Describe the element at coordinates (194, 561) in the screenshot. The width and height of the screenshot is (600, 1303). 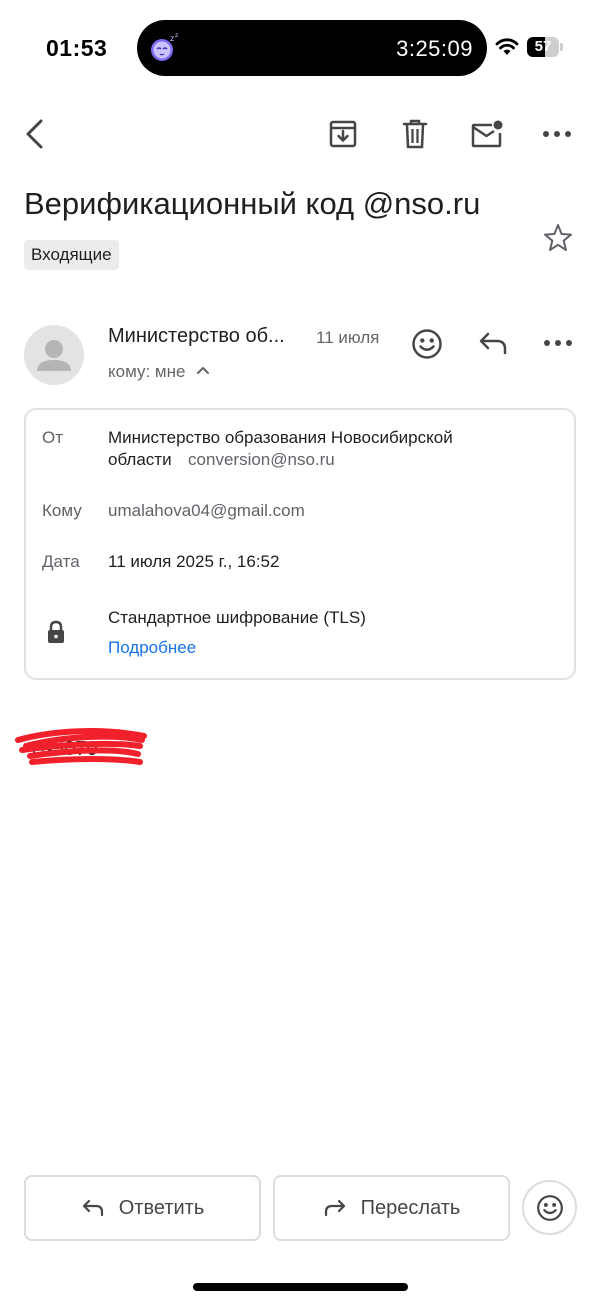
I see `date-value: 11 июля 2025 г., 16:52` at that location.